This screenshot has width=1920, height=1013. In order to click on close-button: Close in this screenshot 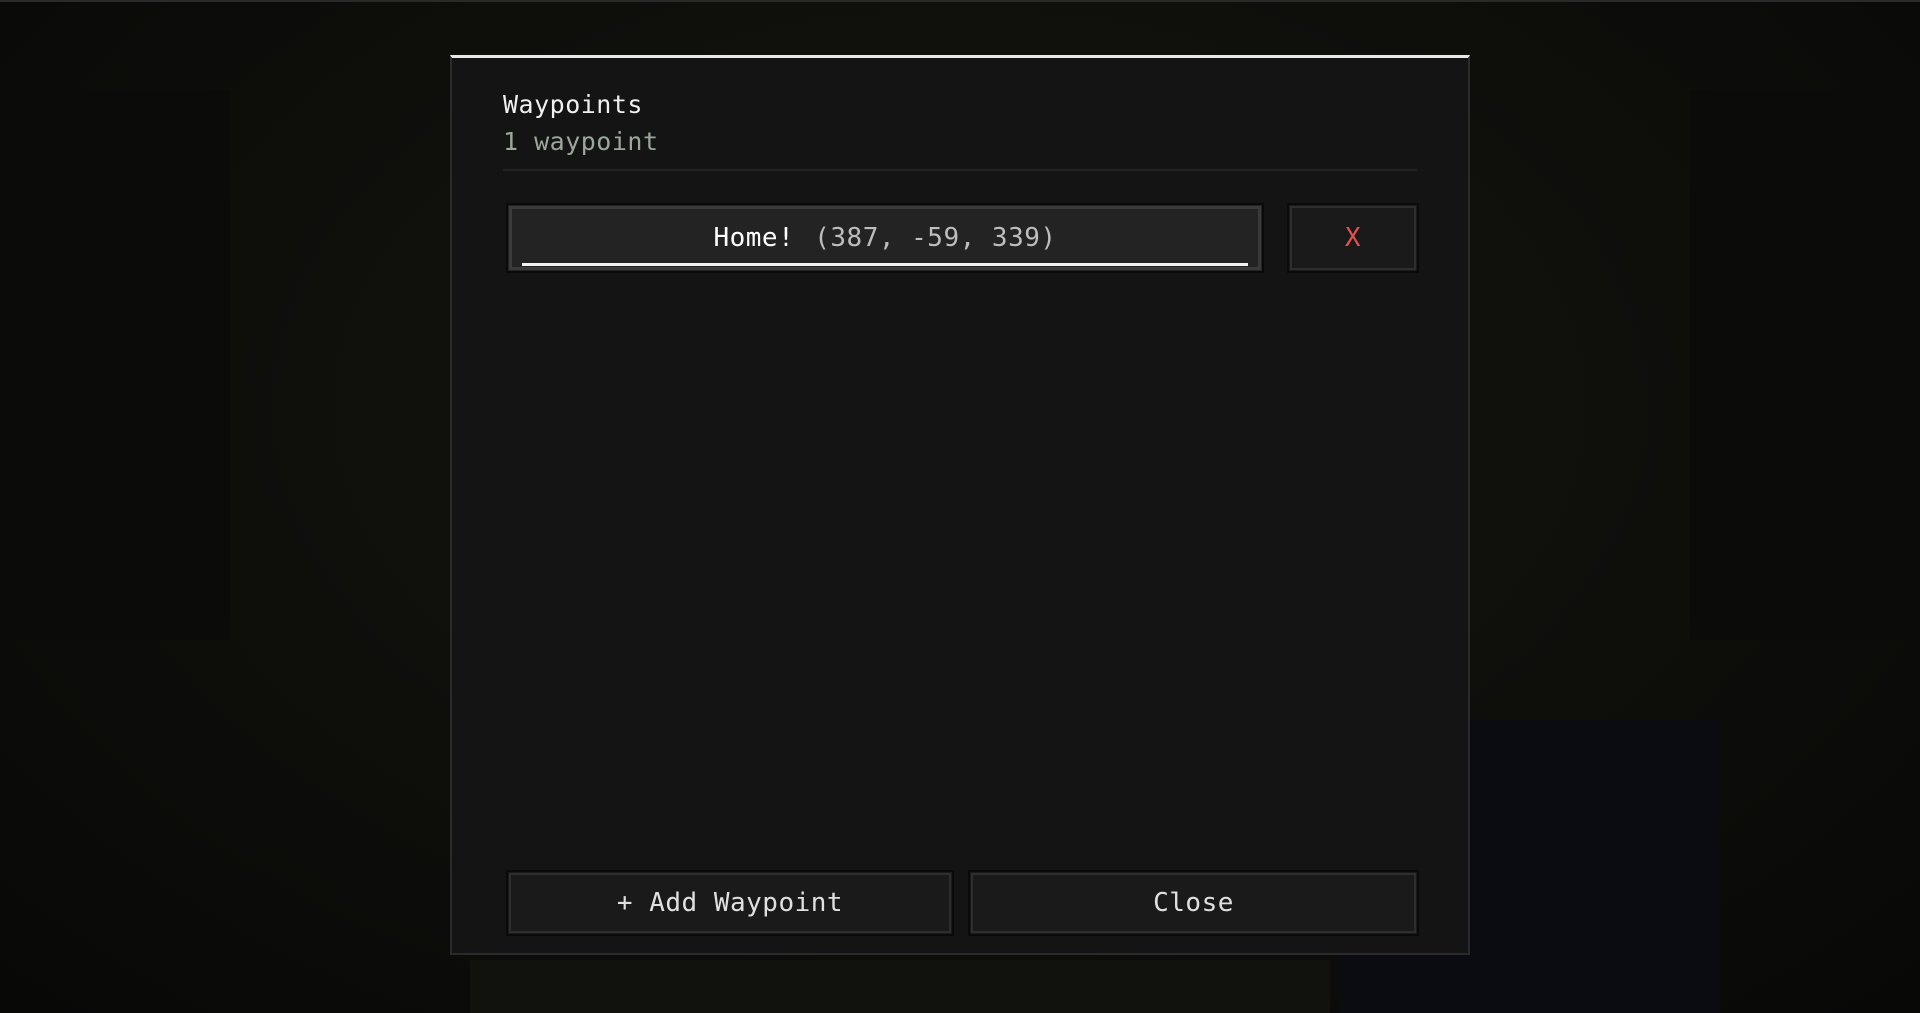, I will do `click(1193, 903)`.